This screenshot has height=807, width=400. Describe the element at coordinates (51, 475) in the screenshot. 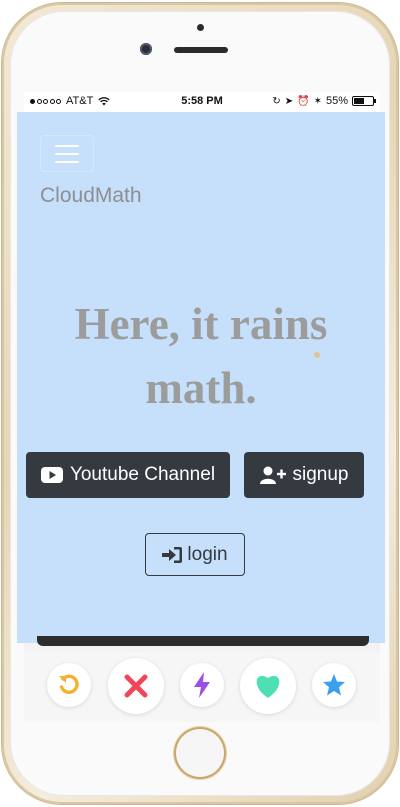

I see `youtube-icon` at that location.